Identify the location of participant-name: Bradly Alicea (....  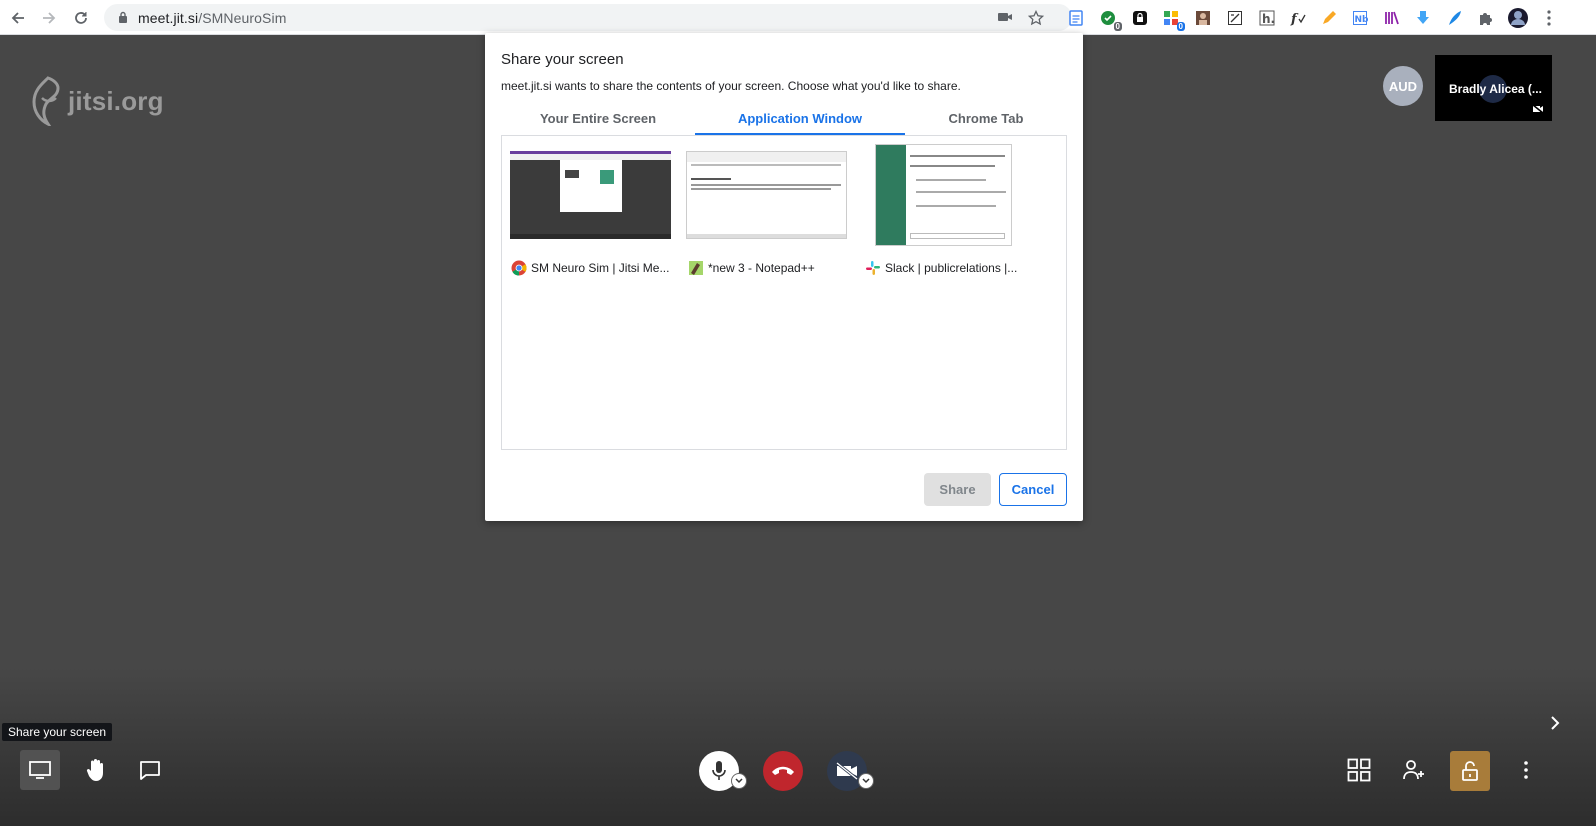
(1495, 89).